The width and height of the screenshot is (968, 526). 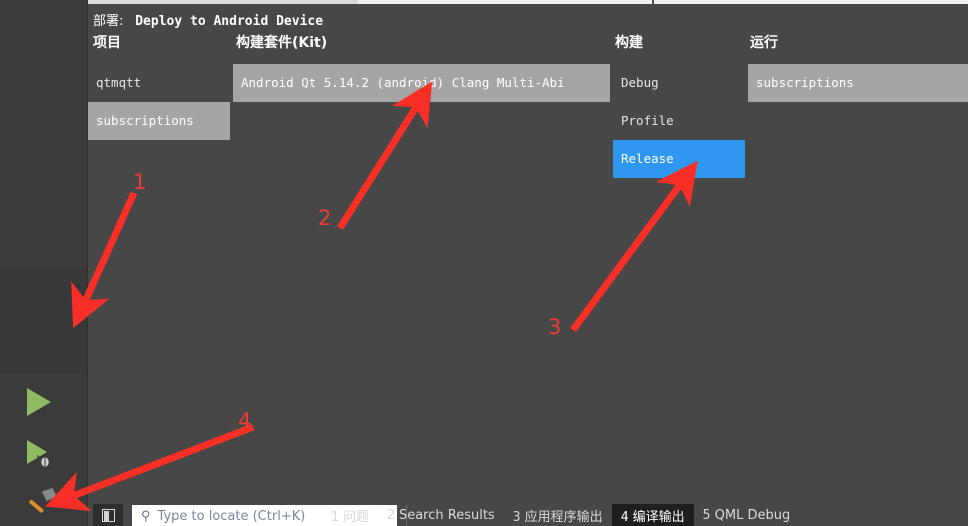 I want to click on kit-selector: subsc···tions, so click(x=43, y=320).